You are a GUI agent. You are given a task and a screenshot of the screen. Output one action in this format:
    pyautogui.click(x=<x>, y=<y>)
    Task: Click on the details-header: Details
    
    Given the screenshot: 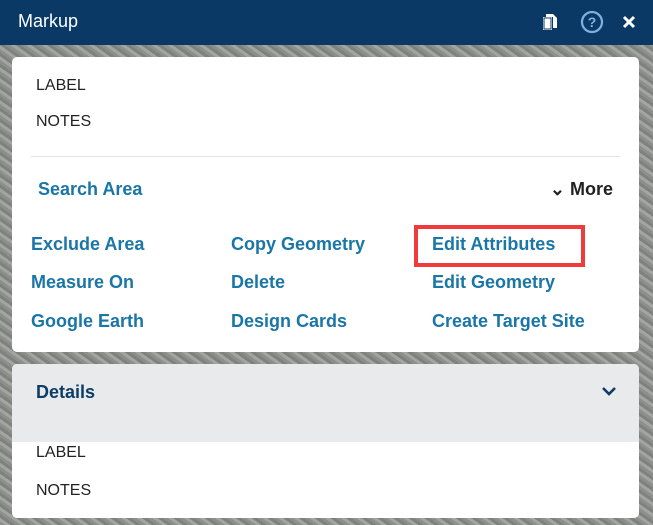 What is the action you would take?
    pyautogui.click(x=325, y=403)
    